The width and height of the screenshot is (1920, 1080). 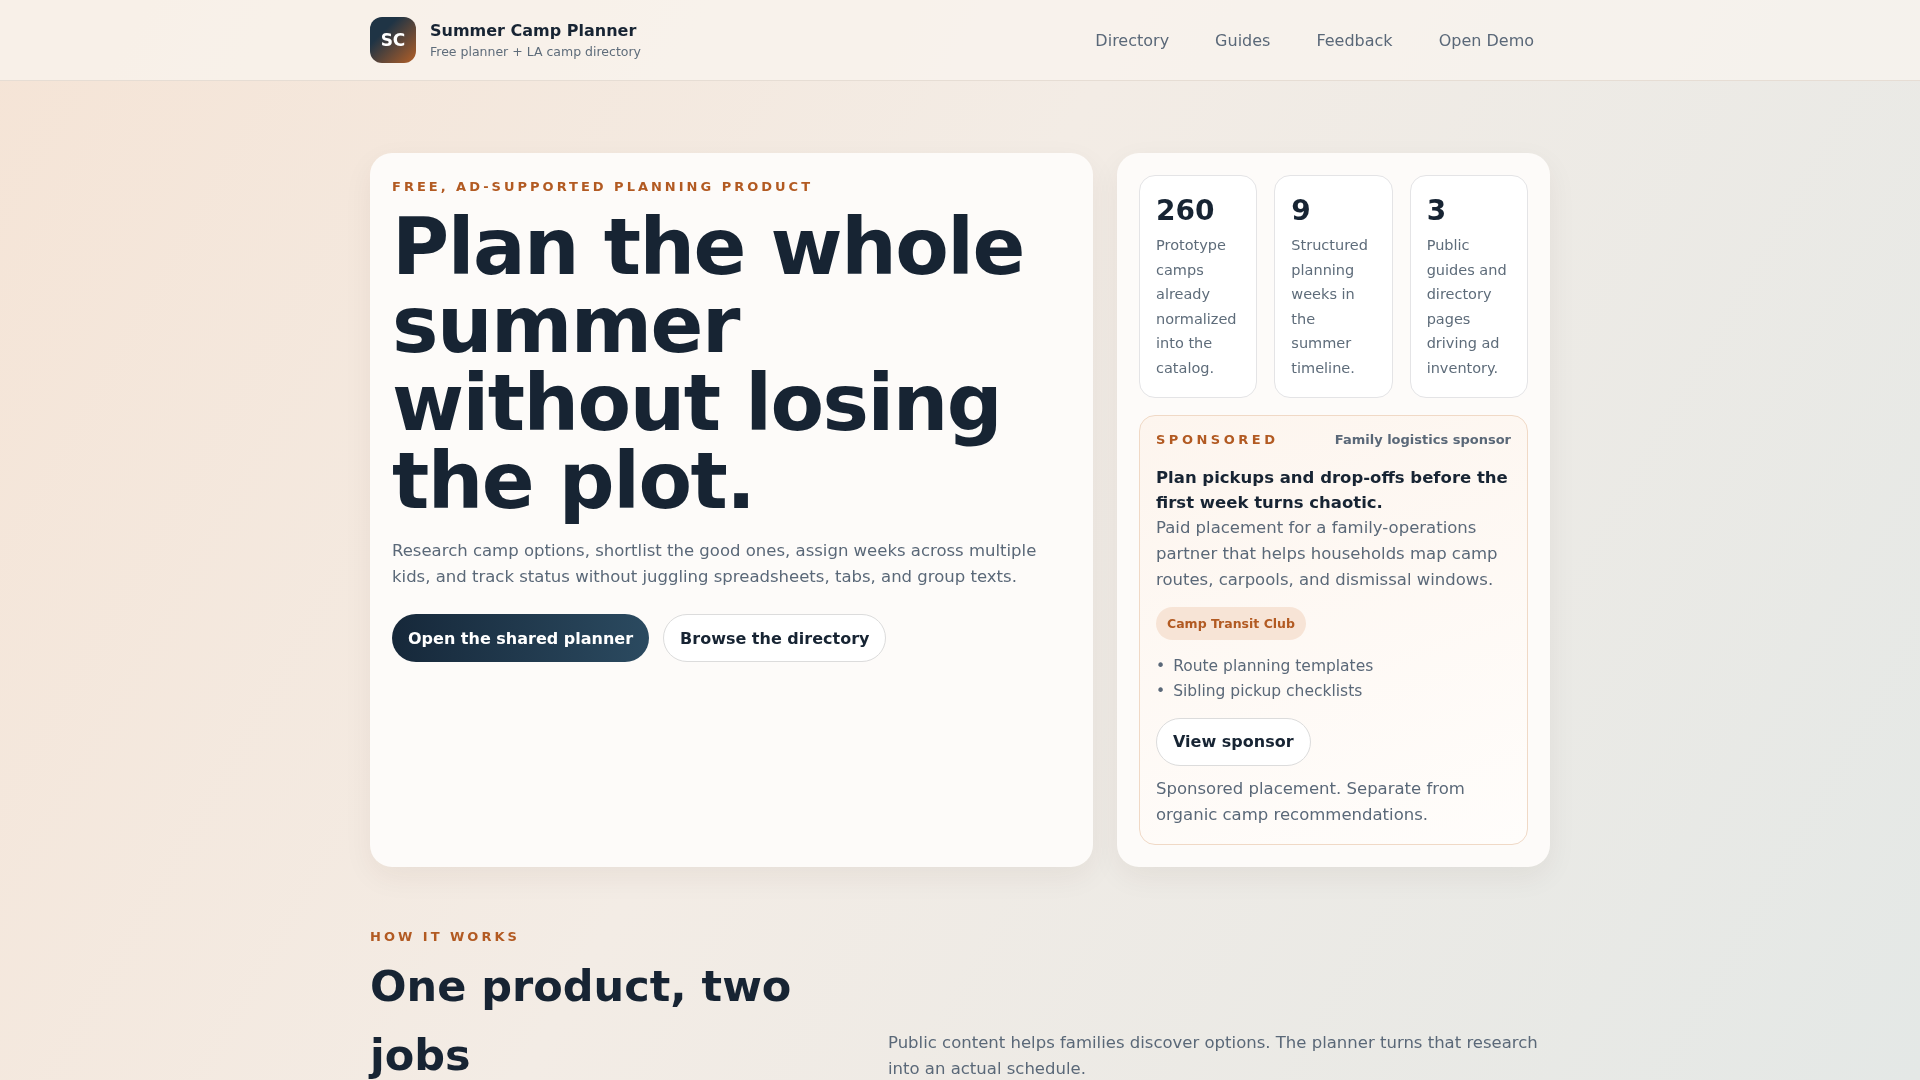 I want to click on disclosure-note: Sponsored placement. Separate from organic camp recommendations., so click(x=1311, y=801).